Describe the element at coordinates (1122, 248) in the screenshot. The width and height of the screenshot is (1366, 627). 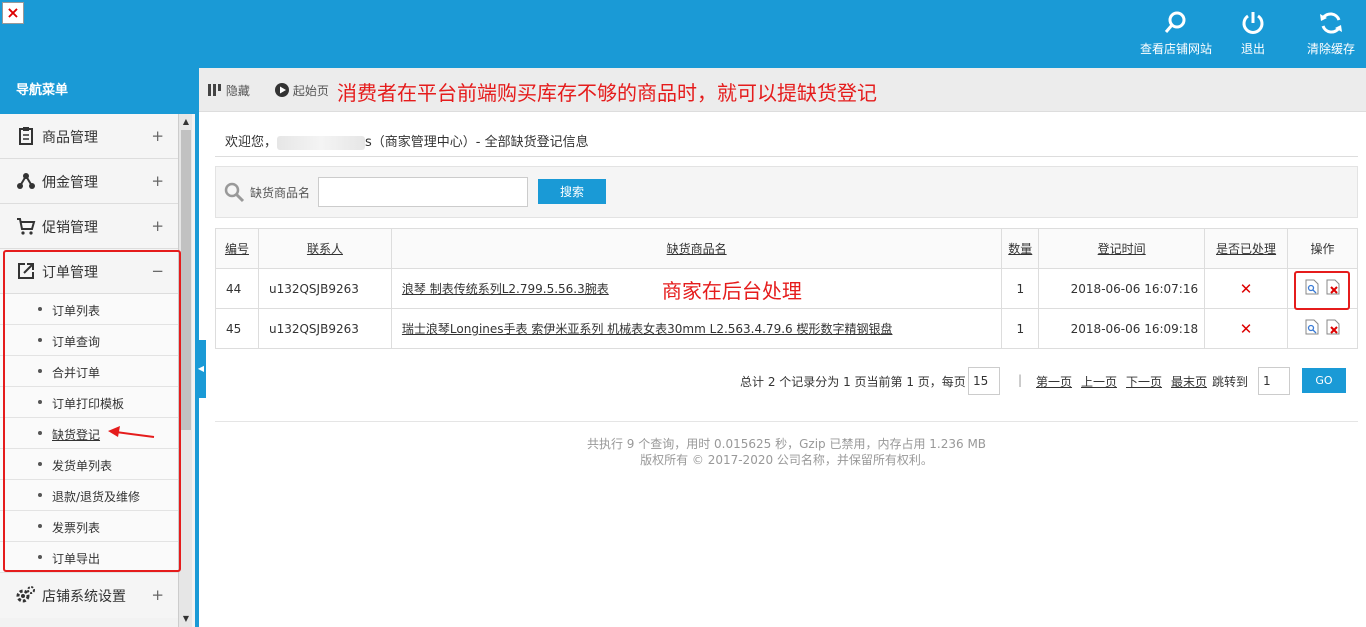
I see `col-time: 登记时间` at that location.